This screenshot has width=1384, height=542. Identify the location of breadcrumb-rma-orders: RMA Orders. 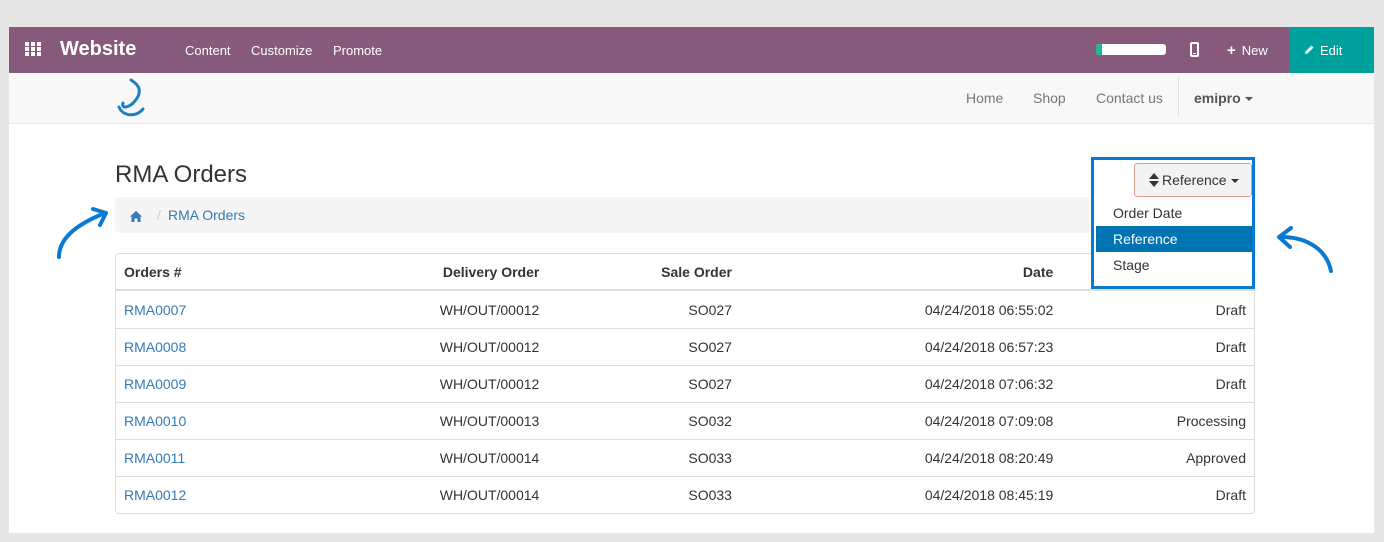
(206, 215).